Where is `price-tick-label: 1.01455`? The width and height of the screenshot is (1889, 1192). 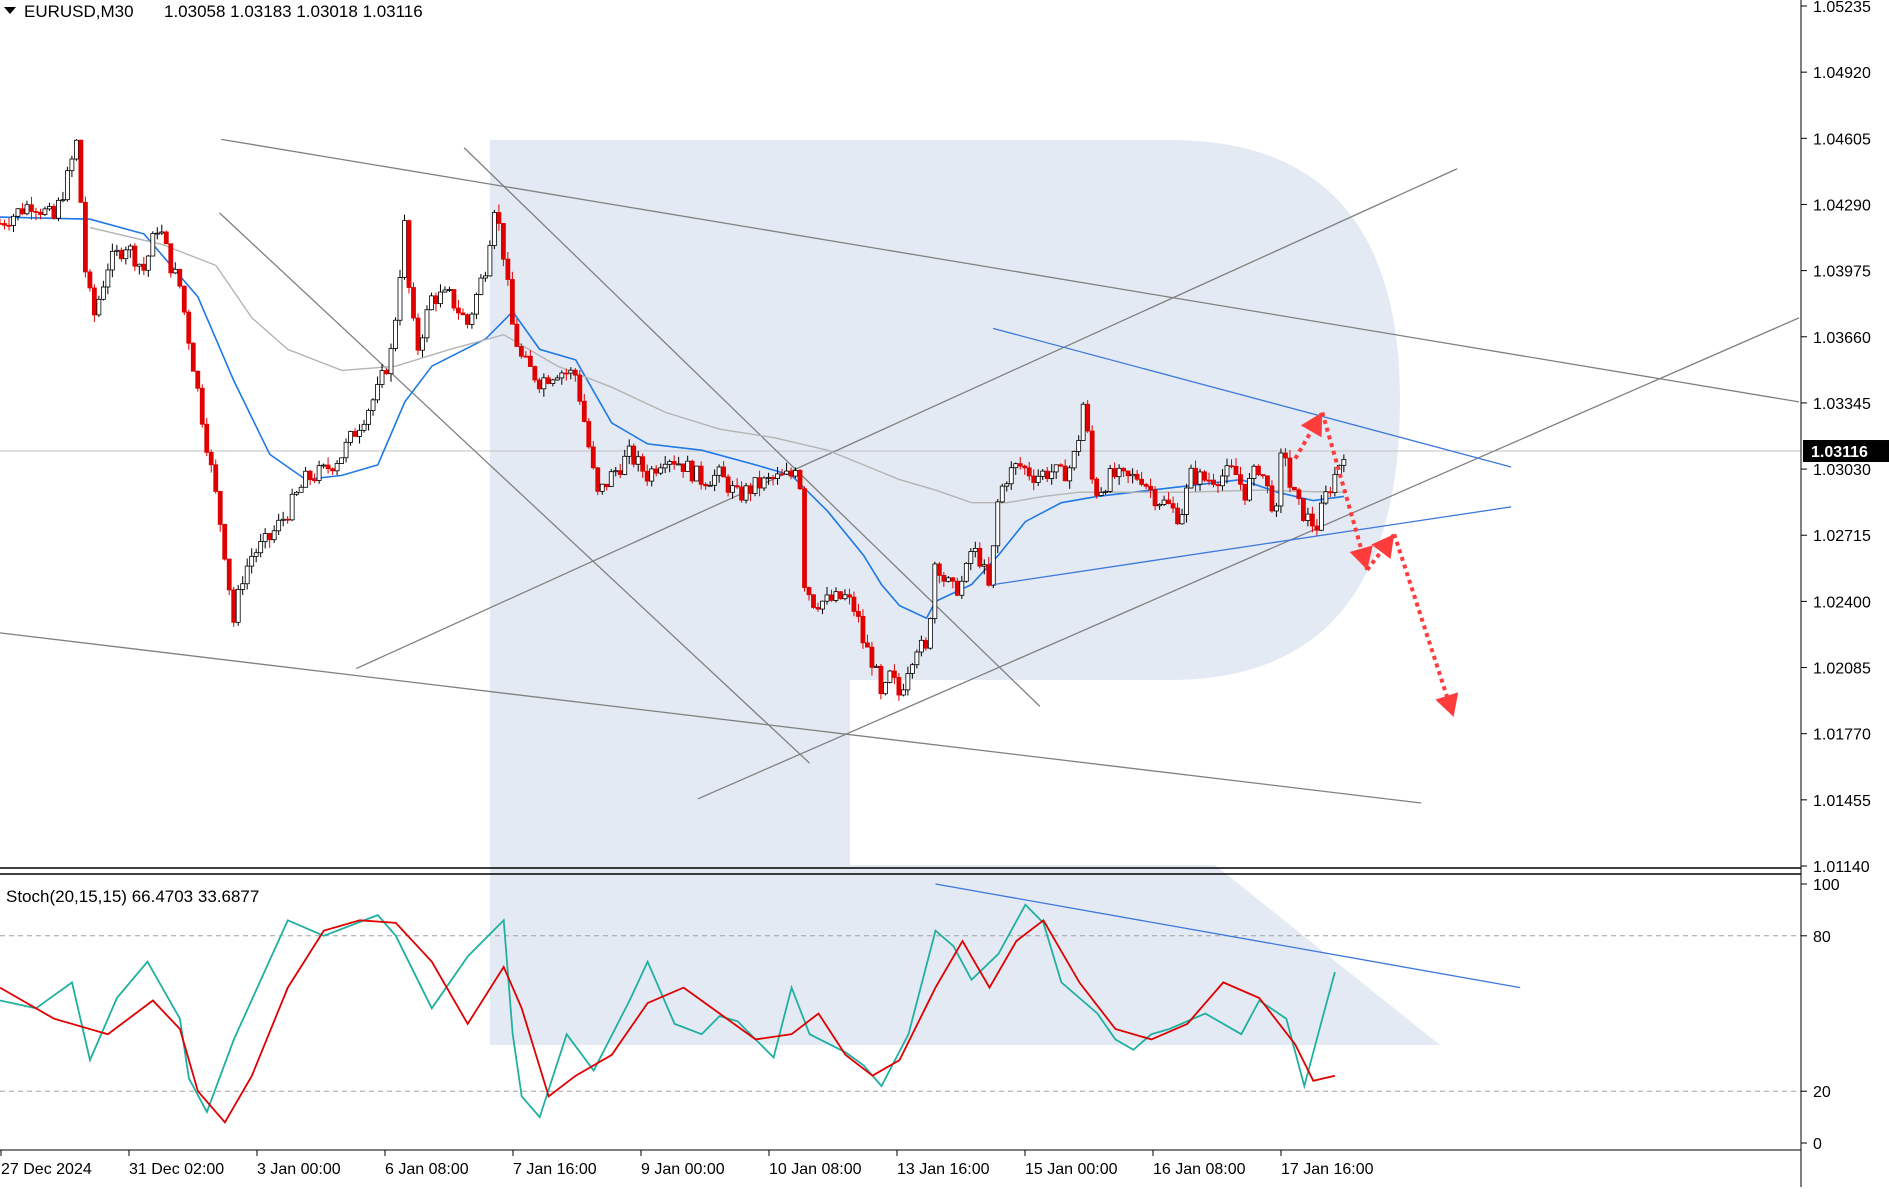 price-tick-label: 1.01455 is located at coordinates (1842, 801).